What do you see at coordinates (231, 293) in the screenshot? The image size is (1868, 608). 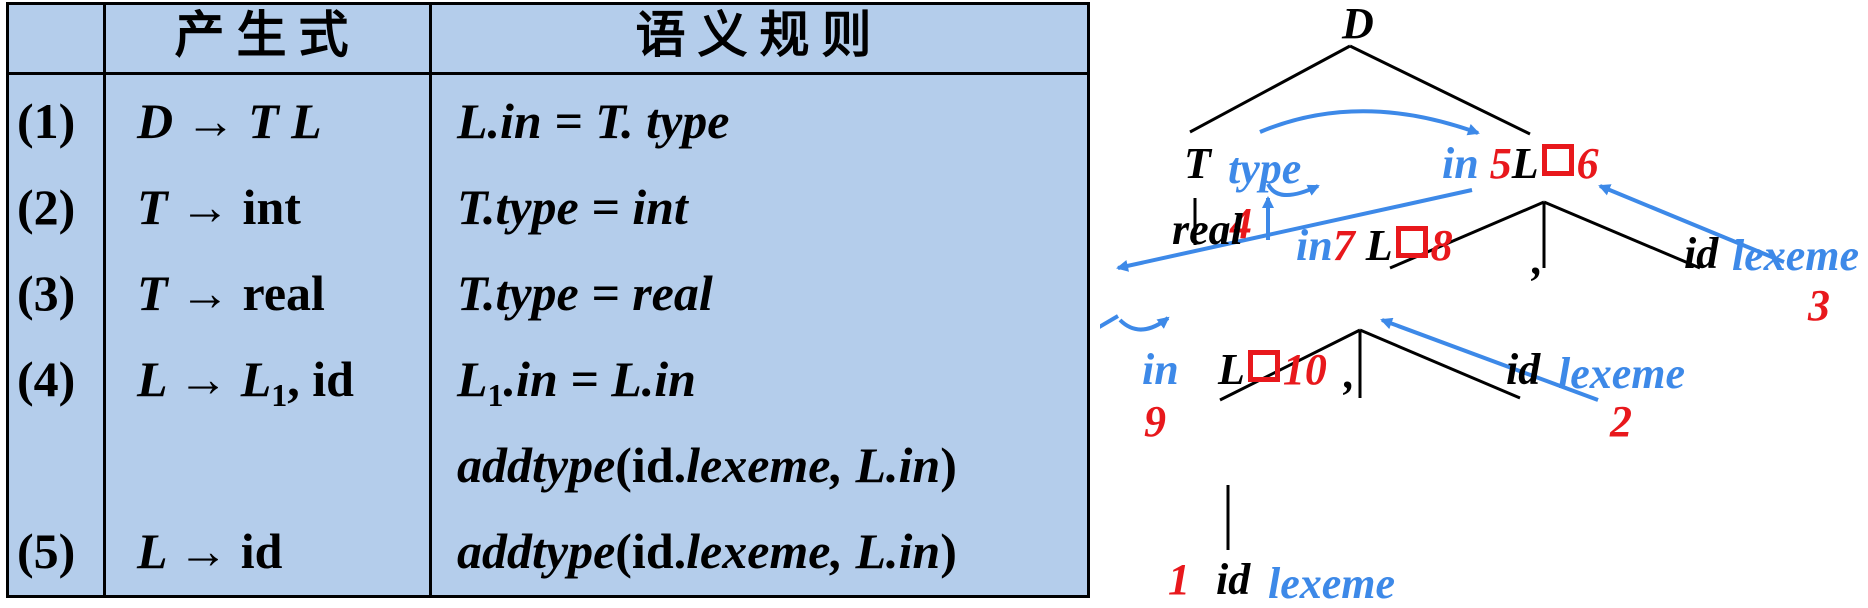 I see `production: T → real` at bounding box center [231, 293].